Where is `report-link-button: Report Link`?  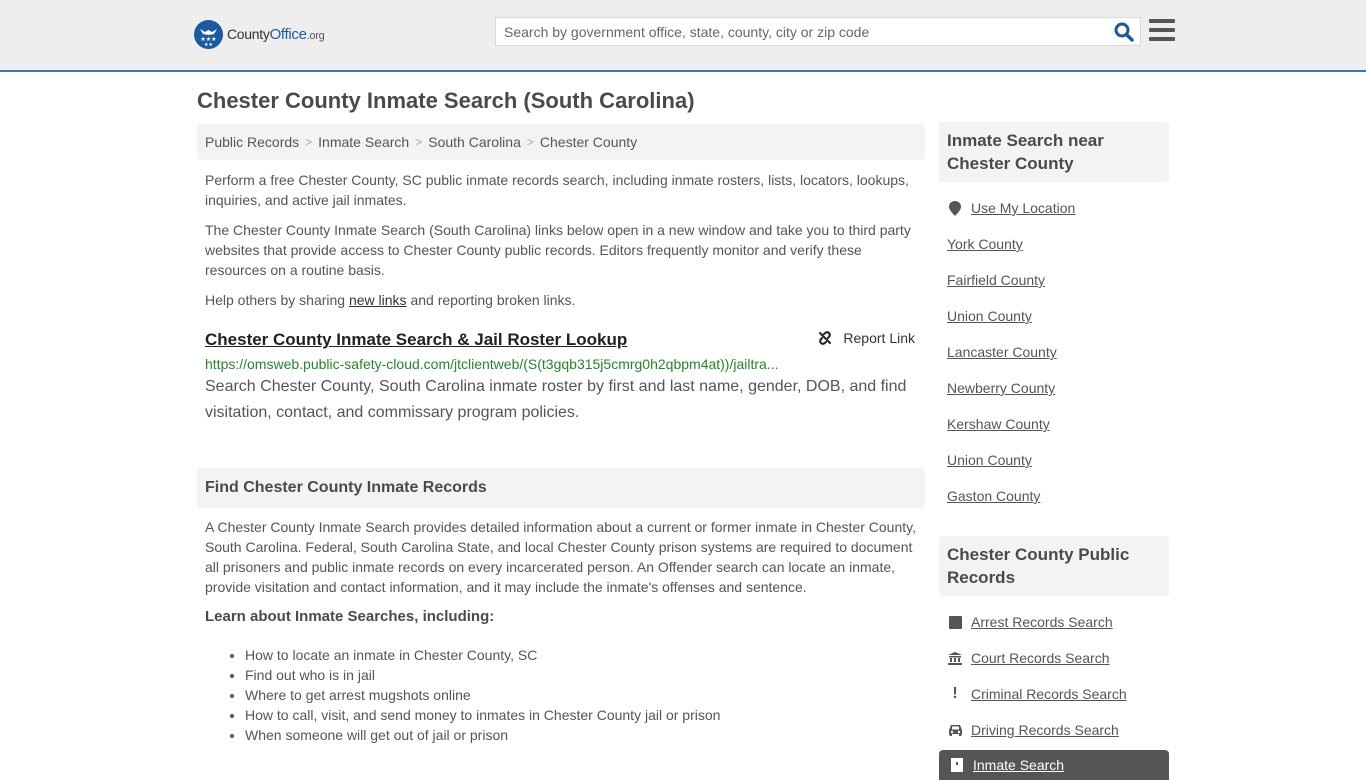
report-link-button: Report Link is located at coordinates (866, 338).